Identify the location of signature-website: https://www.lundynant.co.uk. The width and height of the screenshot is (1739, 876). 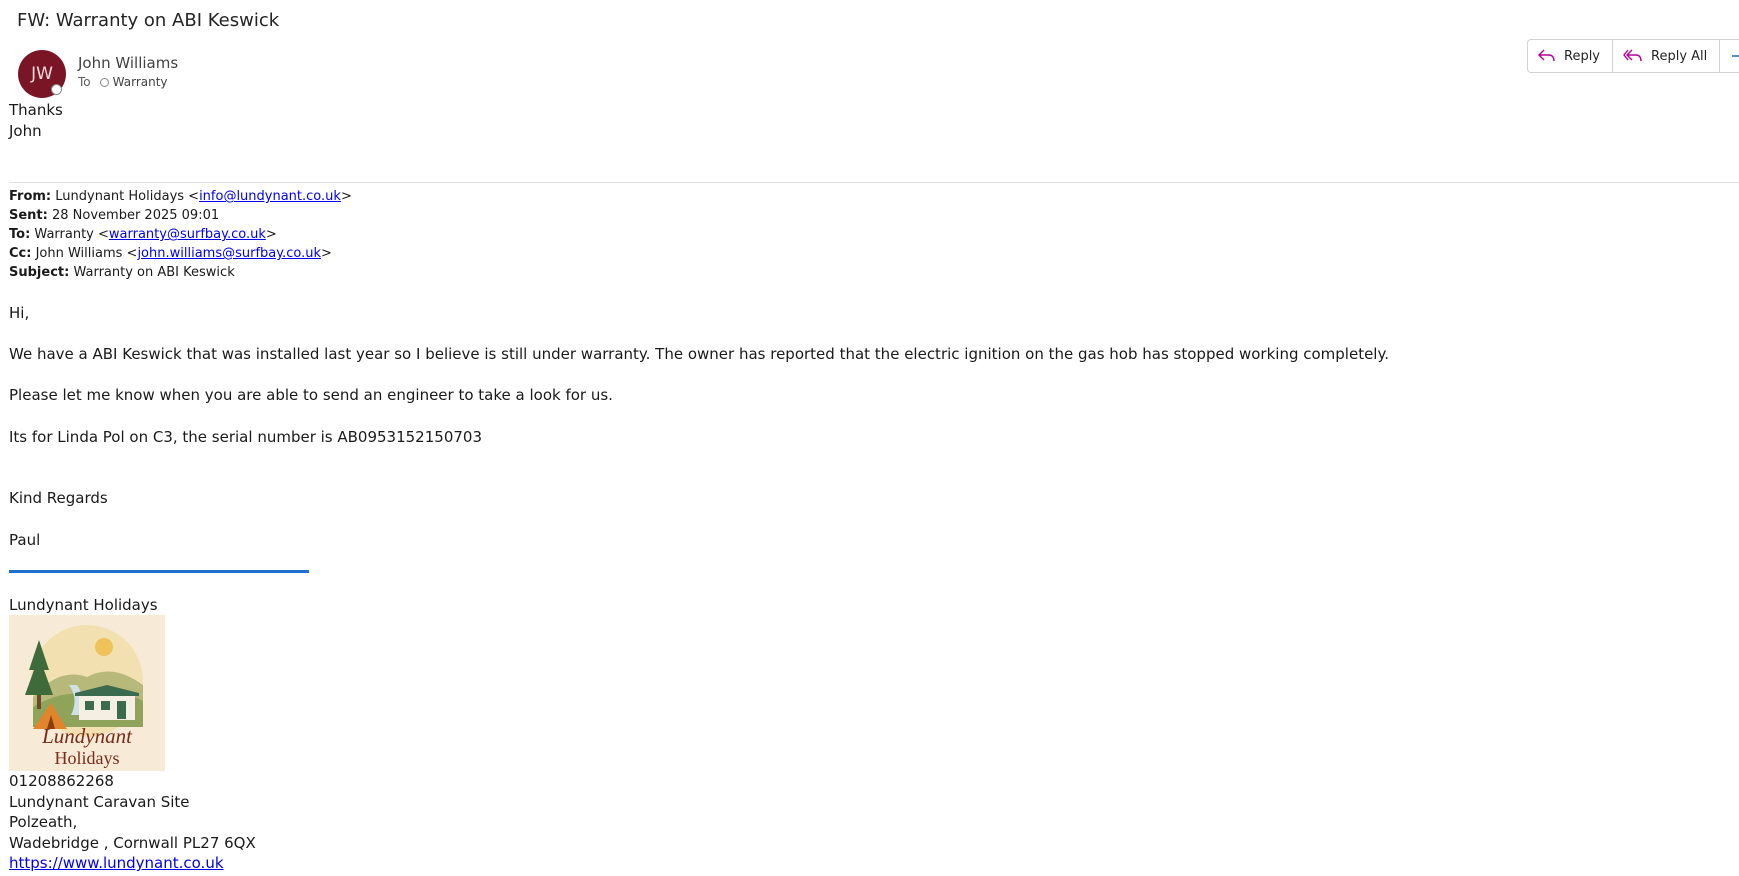
(116, 863).